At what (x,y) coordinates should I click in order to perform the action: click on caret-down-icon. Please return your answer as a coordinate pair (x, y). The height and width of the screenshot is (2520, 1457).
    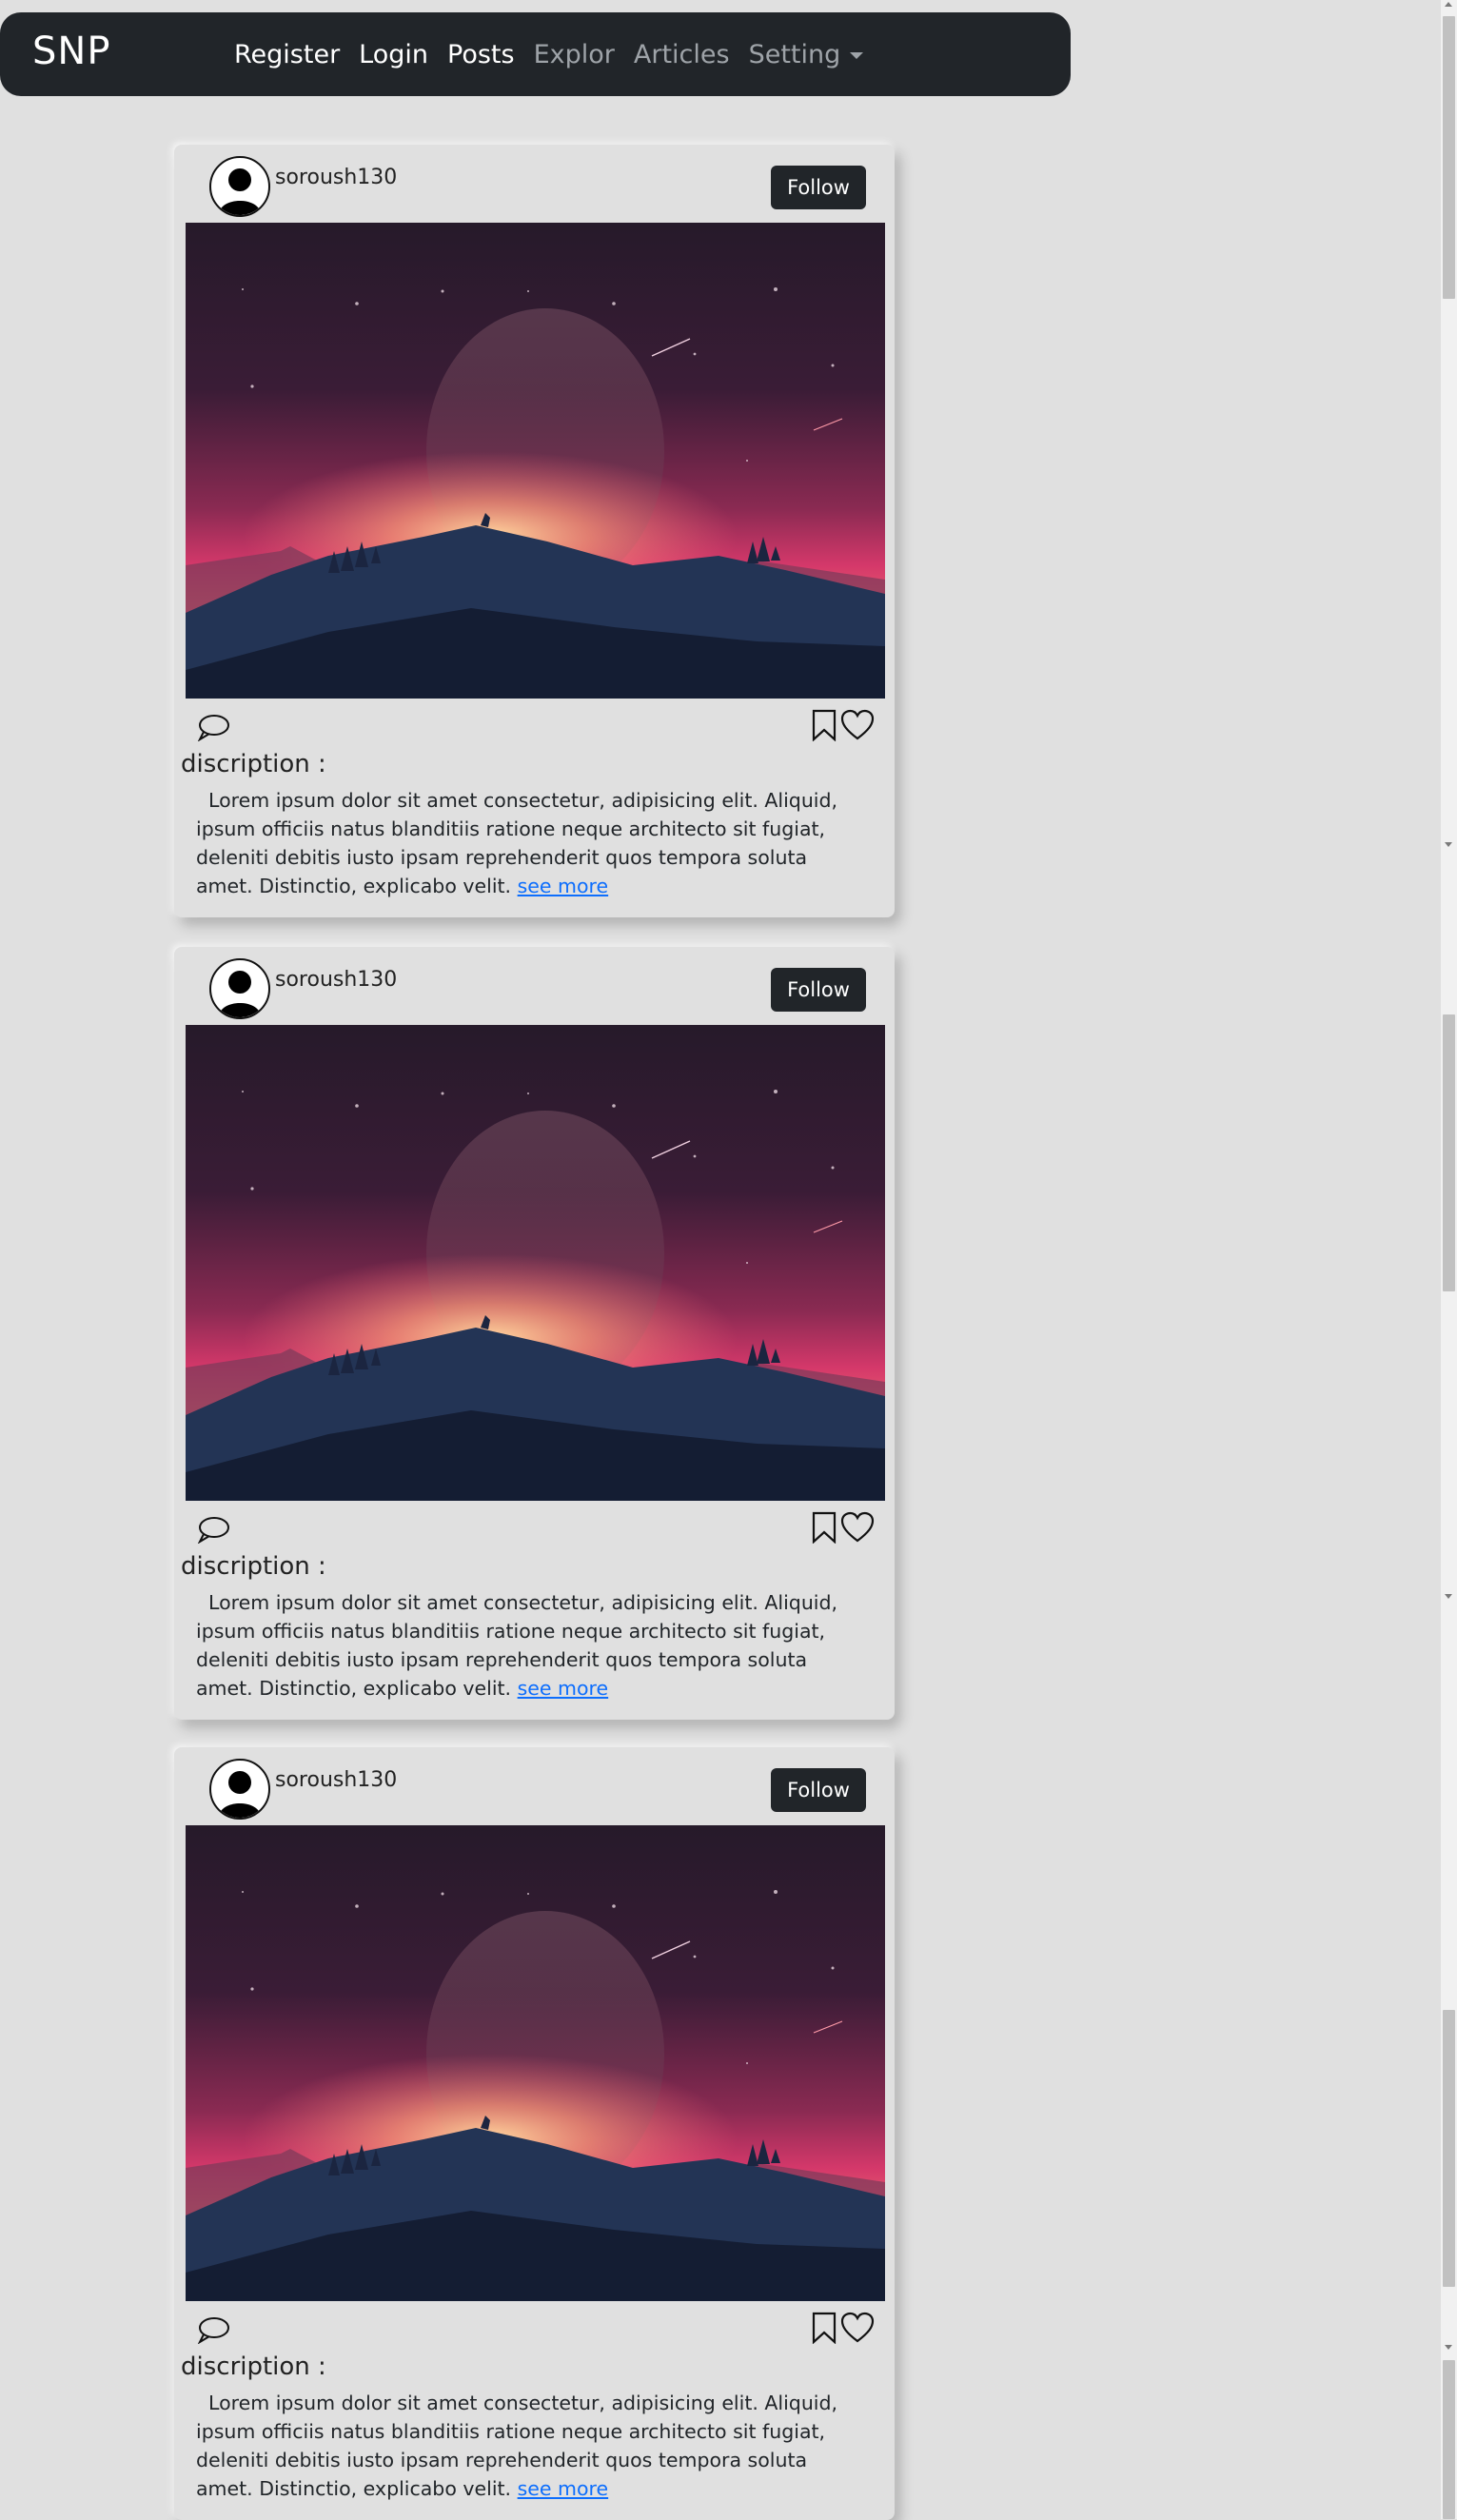
    Looking at the image, I should click on (857, 55).